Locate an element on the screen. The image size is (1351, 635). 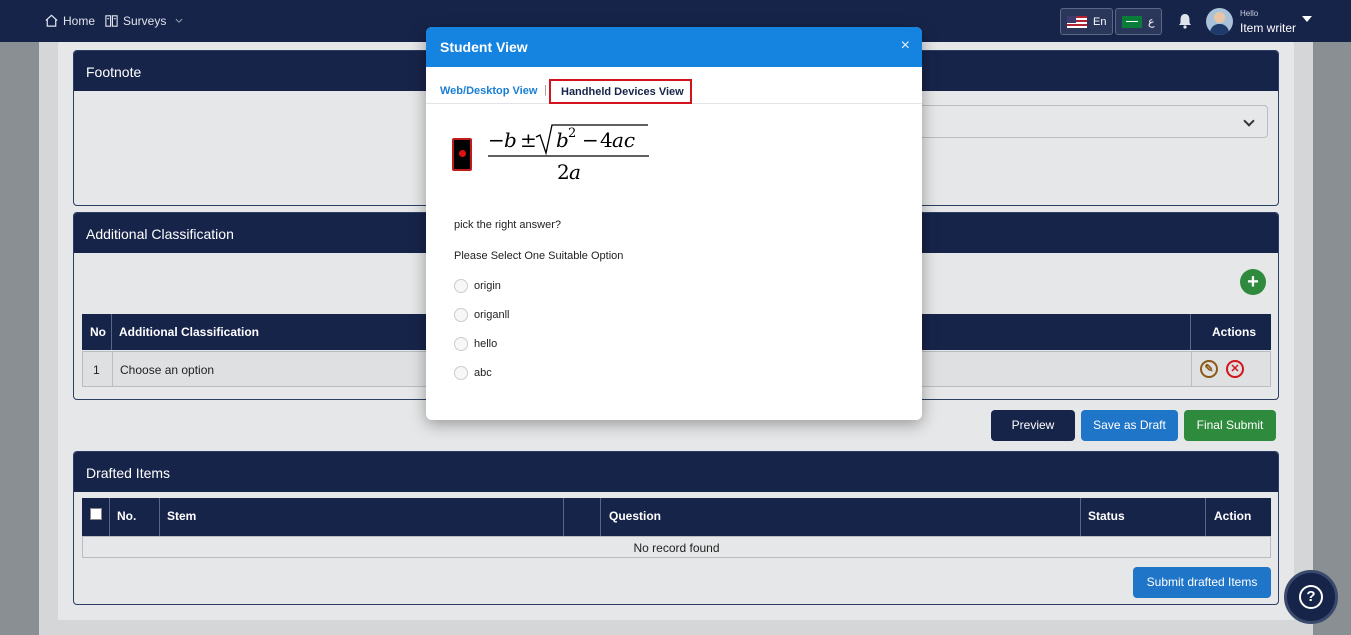
option-1: origin is located at coordinates (477, 286).